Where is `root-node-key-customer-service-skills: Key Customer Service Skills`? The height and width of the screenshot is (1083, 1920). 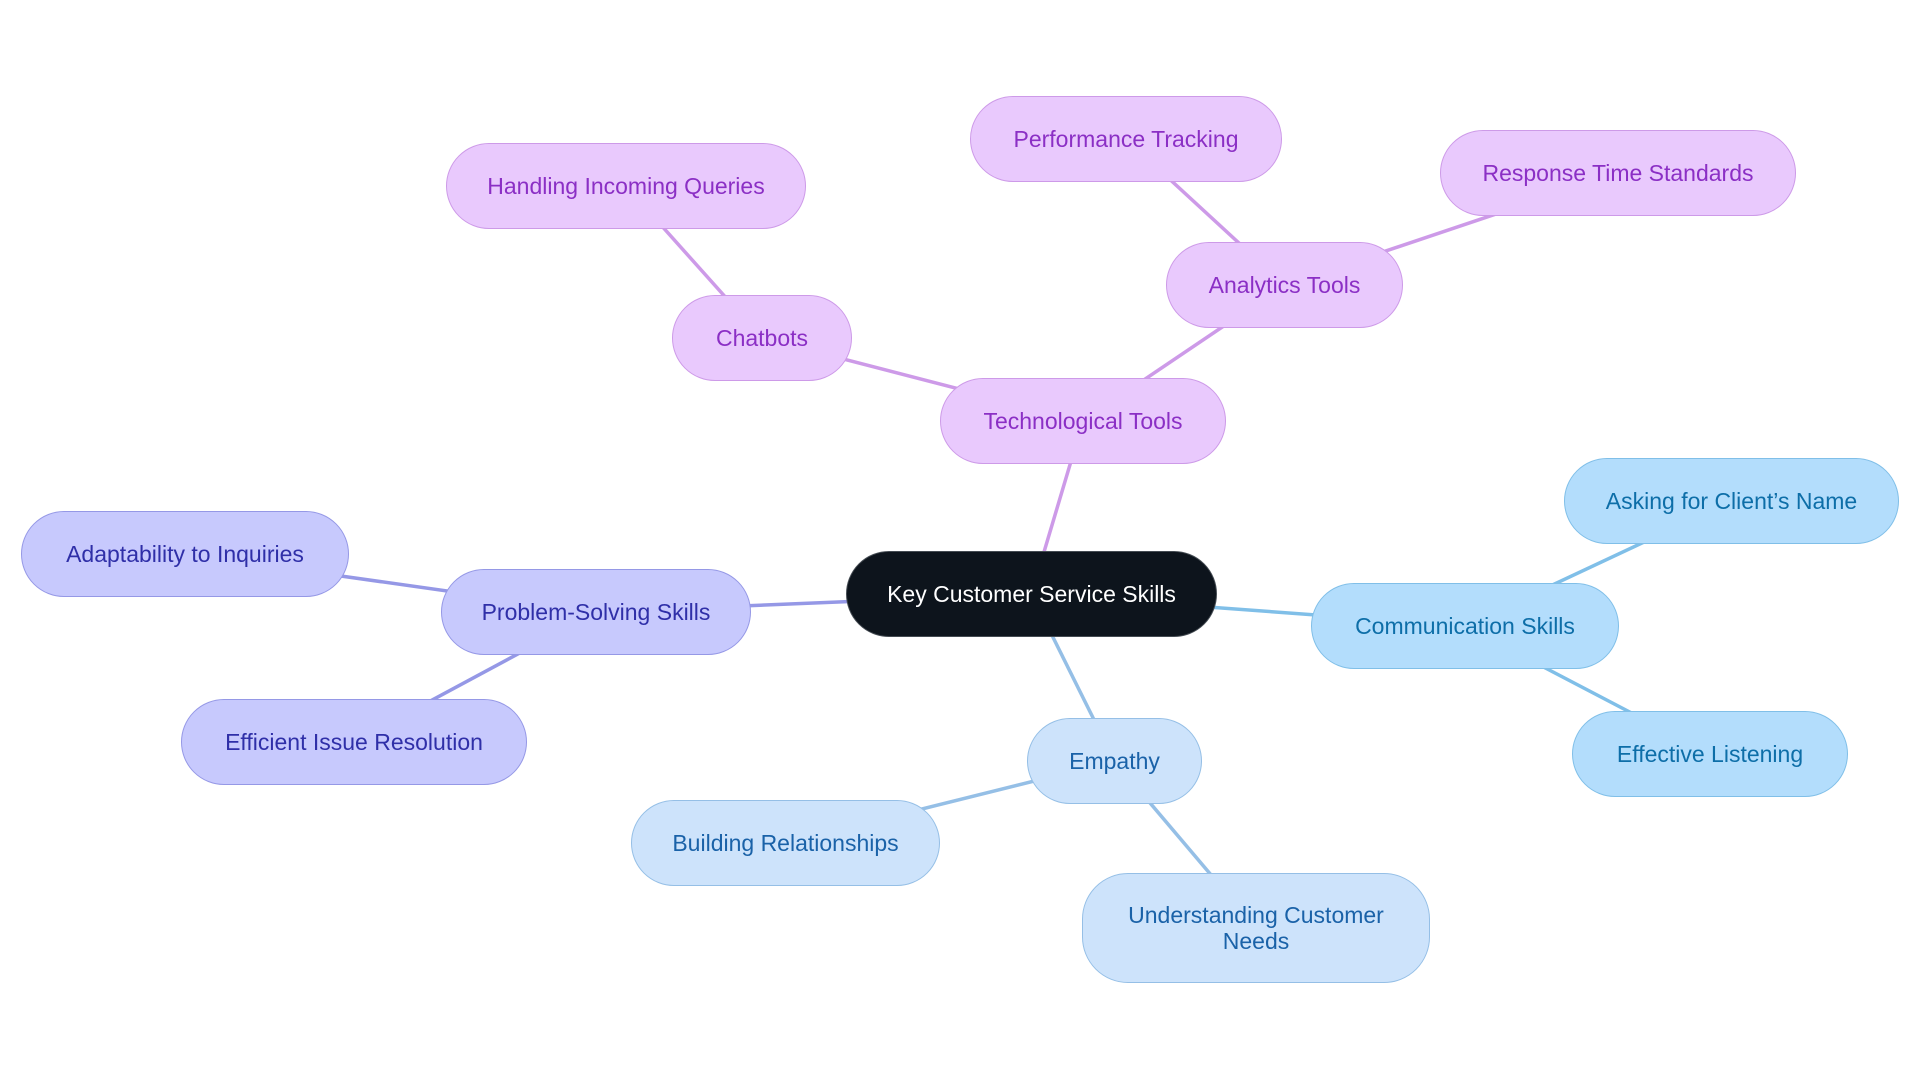 root-node-key-customer-service-skills: Key Customer Service Skills is located at coordinates (1031, 594).